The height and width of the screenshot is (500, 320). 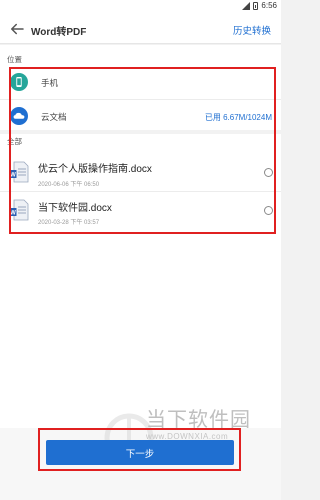 I want to click on battery-icon, so click(x=256, y=5).